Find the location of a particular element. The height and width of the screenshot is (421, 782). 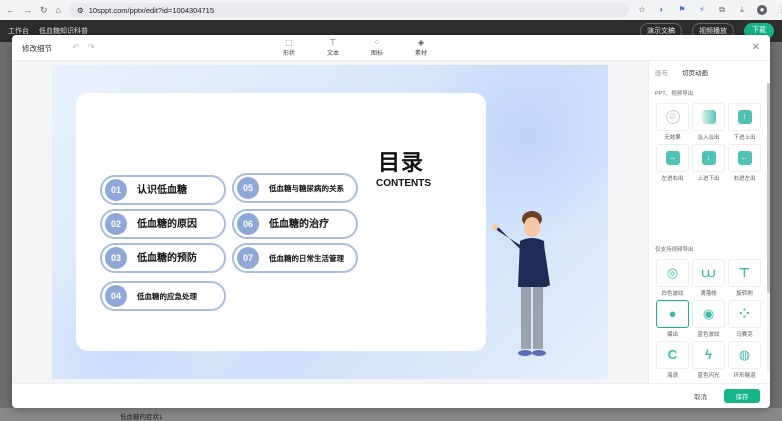

transition-burst: ● 爆出 is located at coordinates (672, 319).